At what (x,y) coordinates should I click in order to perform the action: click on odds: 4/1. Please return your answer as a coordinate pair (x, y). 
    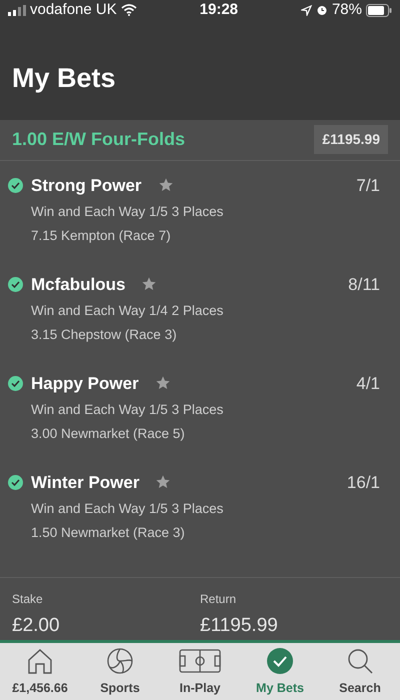
    Looking at the image, I should click on (368, 383).